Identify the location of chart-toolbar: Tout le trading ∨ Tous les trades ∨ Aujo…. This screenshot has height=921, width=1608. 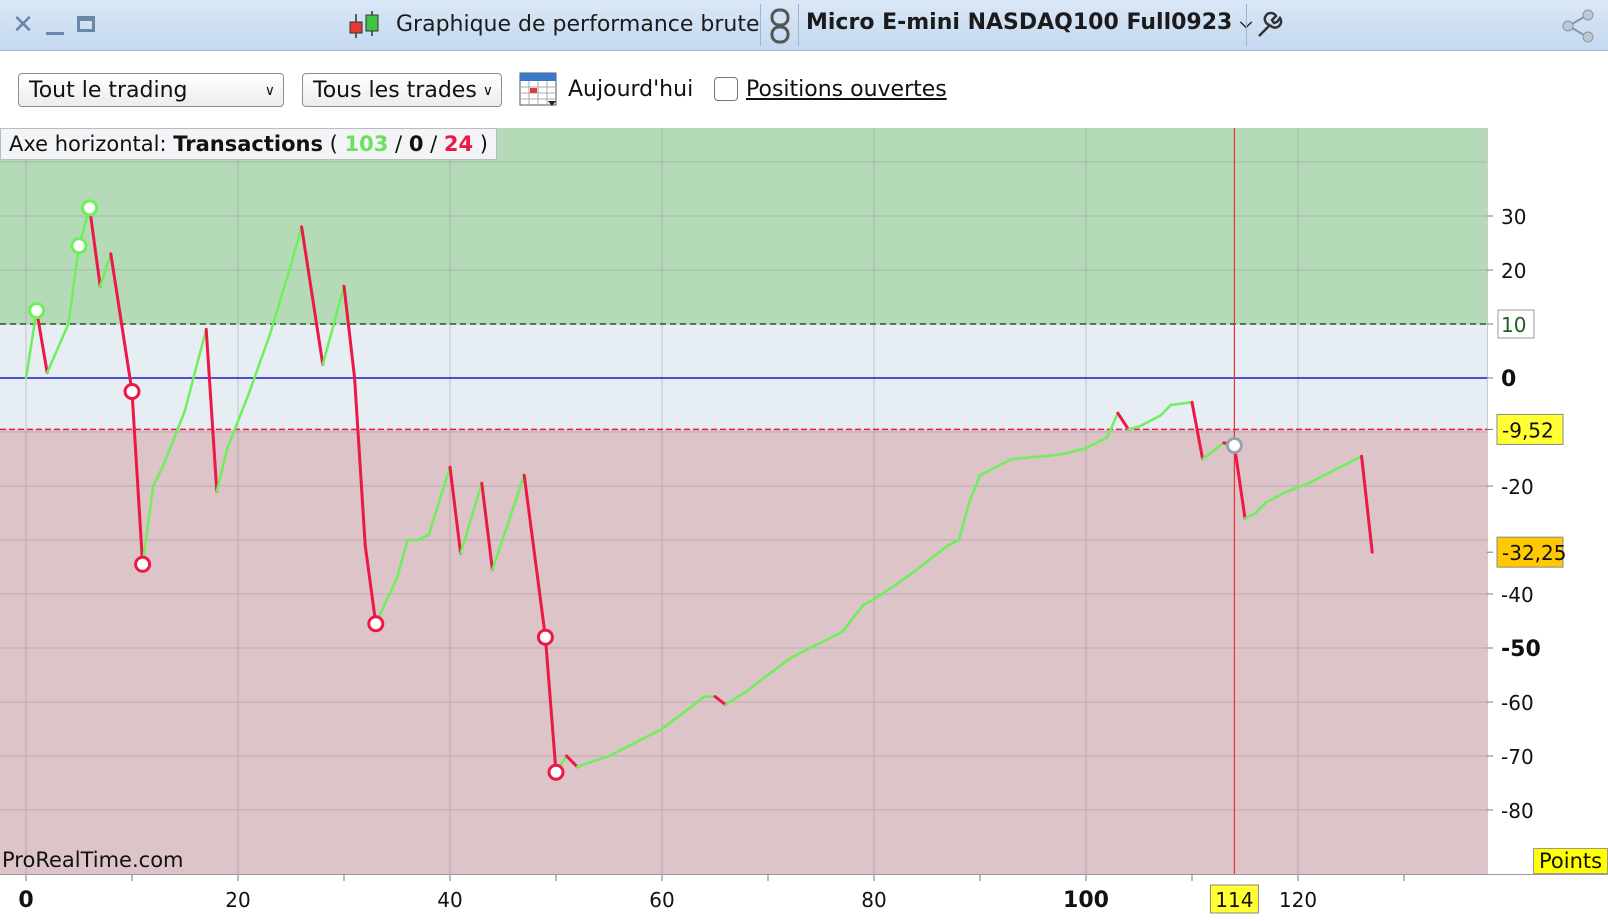
(804, 89).